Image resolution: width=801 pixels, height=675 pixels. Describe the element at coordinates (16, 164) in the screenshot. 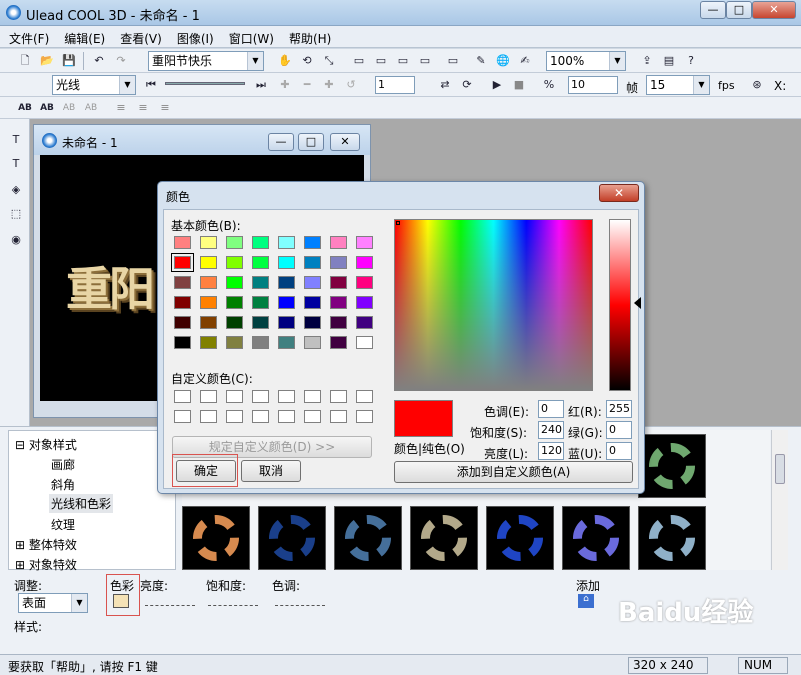

I see `edit-text-icon: T` at that location.